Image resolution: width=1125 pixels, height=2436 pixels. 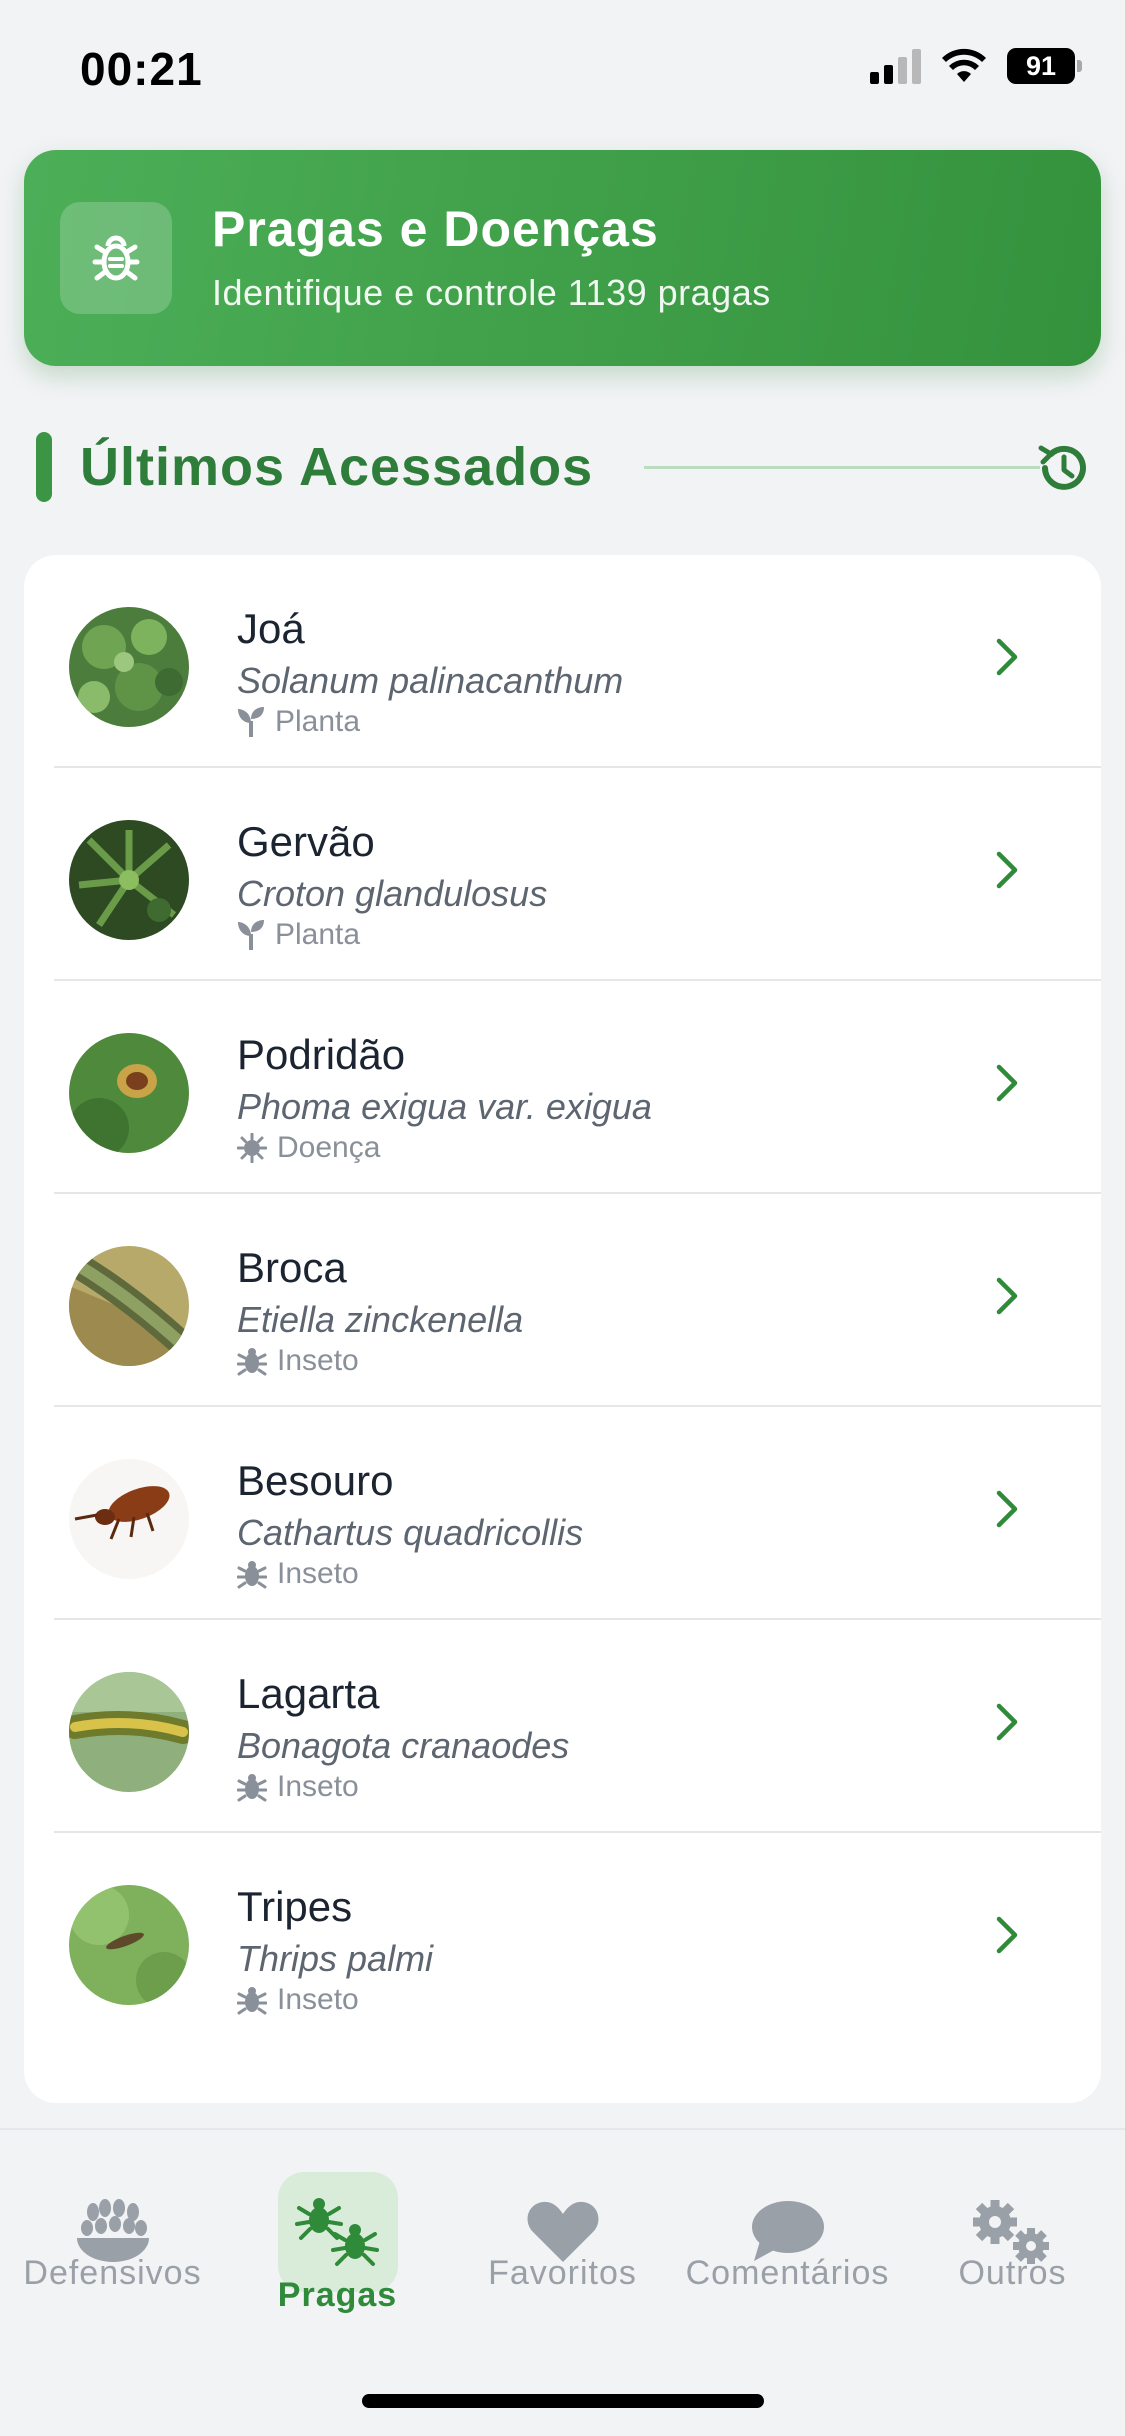 I want to click on status-bar: 00:21 91, so click(x=562, y=70).